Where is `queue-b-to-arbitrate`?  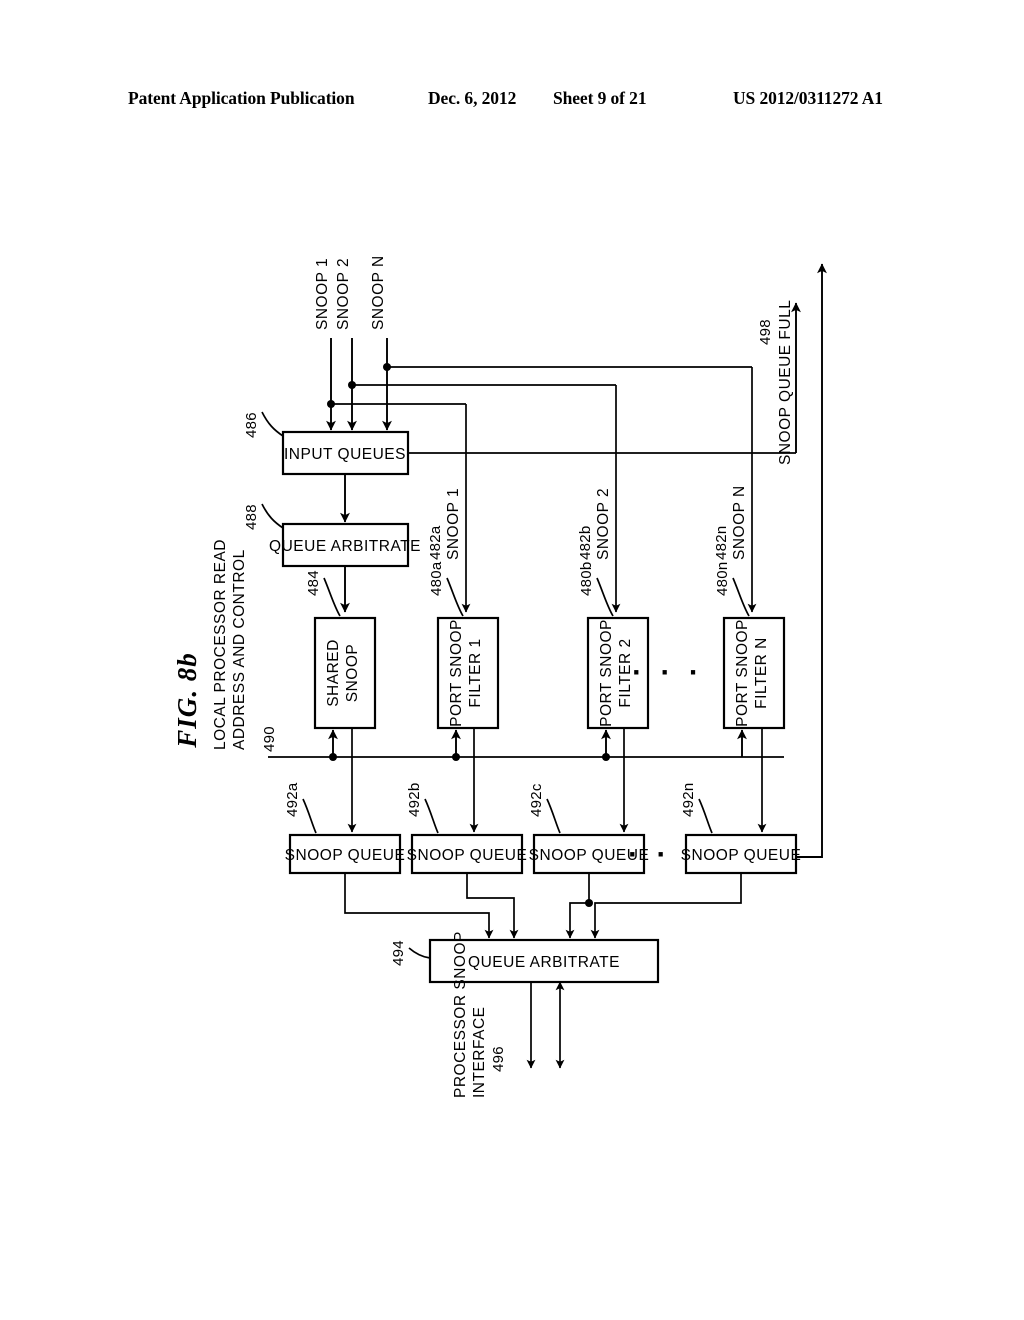 queue-b-to-arbitrate is located at coordinates (492, 906).